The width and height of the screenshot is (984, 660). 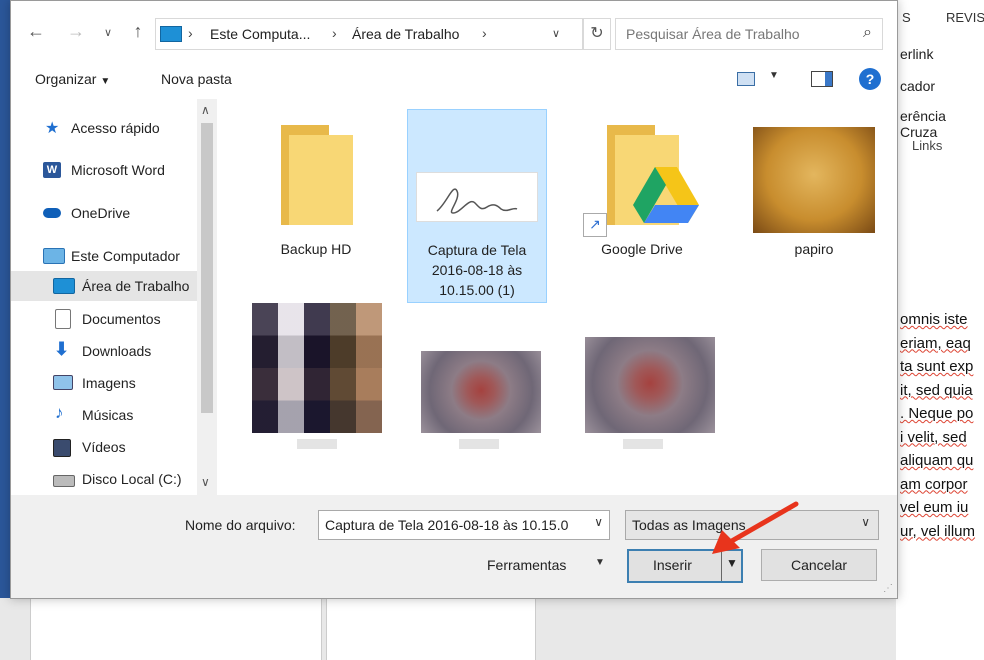 I want to click on search-input: Pesquisar Área de Trabalho ⌕, so click(x=749, y=34).